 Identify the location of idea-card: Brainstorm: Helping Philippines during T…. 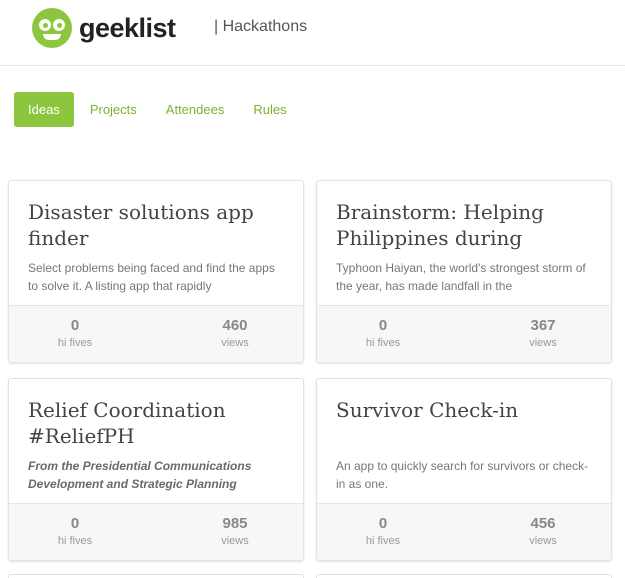
(464, 271).